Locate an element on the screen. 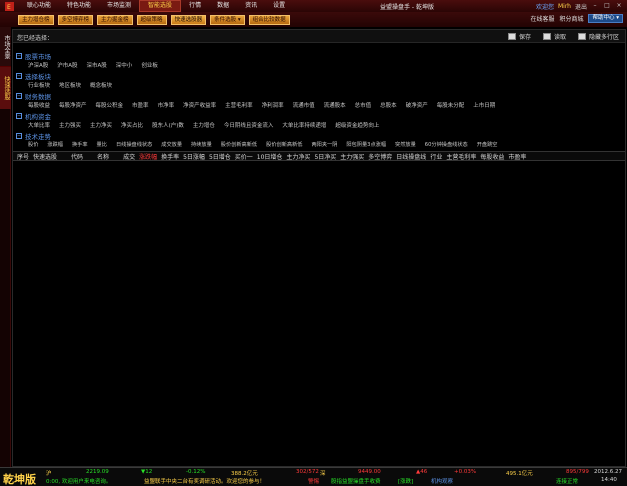 This screenshot has width=627, height=486. section-fund: − 机构资金 is located at coordinates (33, 116).